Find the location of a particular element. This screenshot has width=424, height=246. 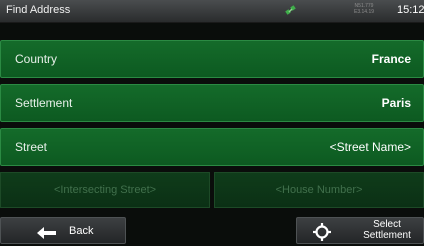

settlement-label: Settlement is located at coordinates (44, 103).